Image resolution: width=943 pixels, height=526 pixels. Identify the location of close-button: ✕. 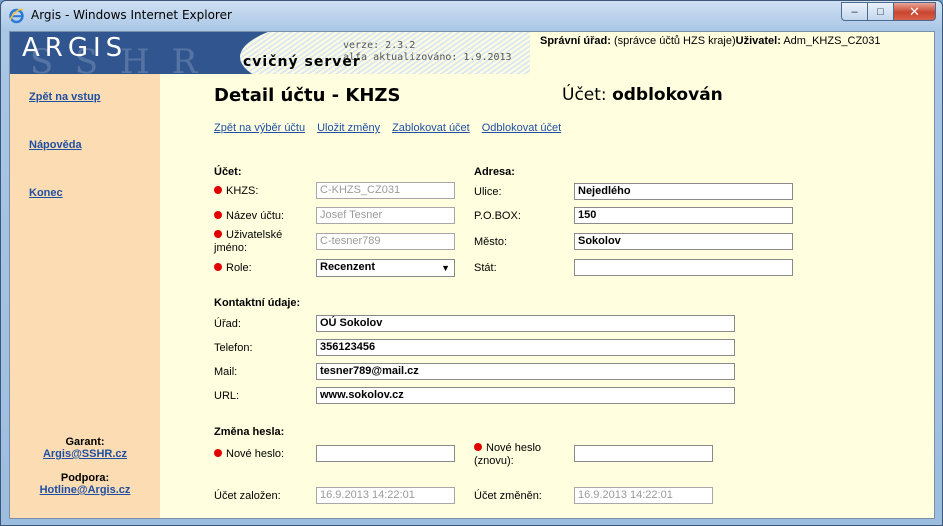
(914, 11).